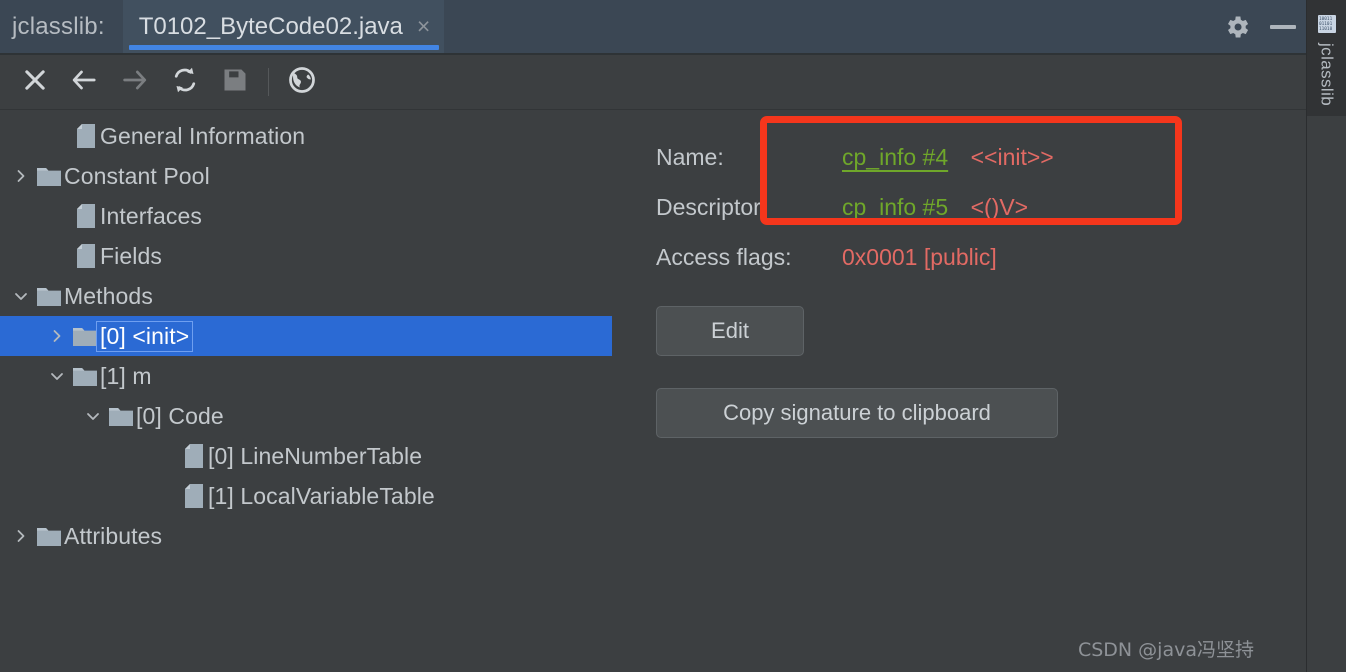  Describe the element at coordinates (1012, 157) in the screenshot. I see `name-resolved-value: <<init>>` at that location.